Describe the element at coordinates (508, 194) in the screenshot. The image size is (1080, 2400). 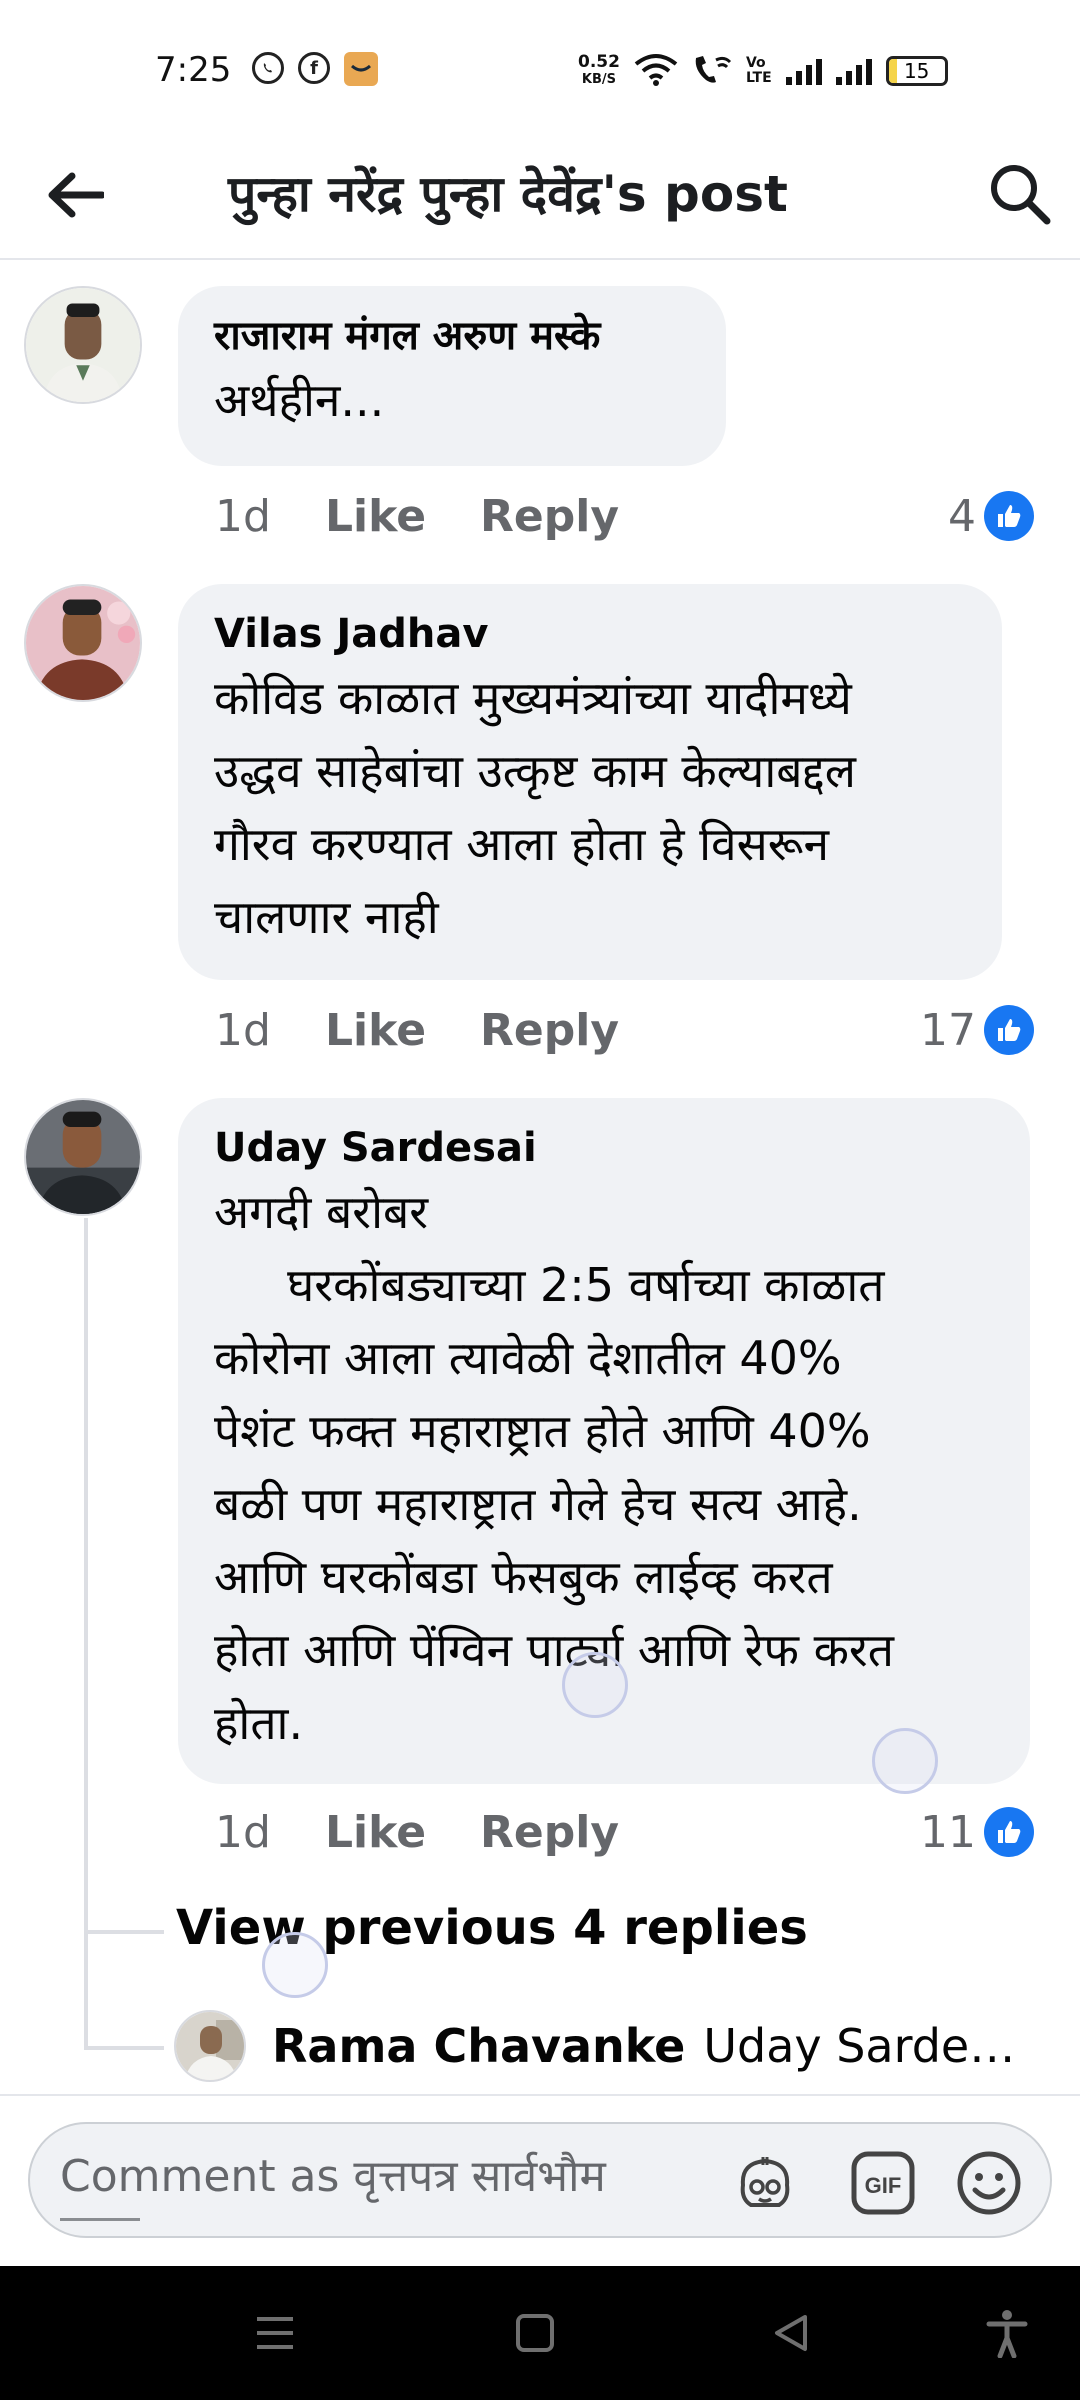
I see `page-title: पुन्हा नरेंद्र पुन्हा देवेंद्र's post` at that location.